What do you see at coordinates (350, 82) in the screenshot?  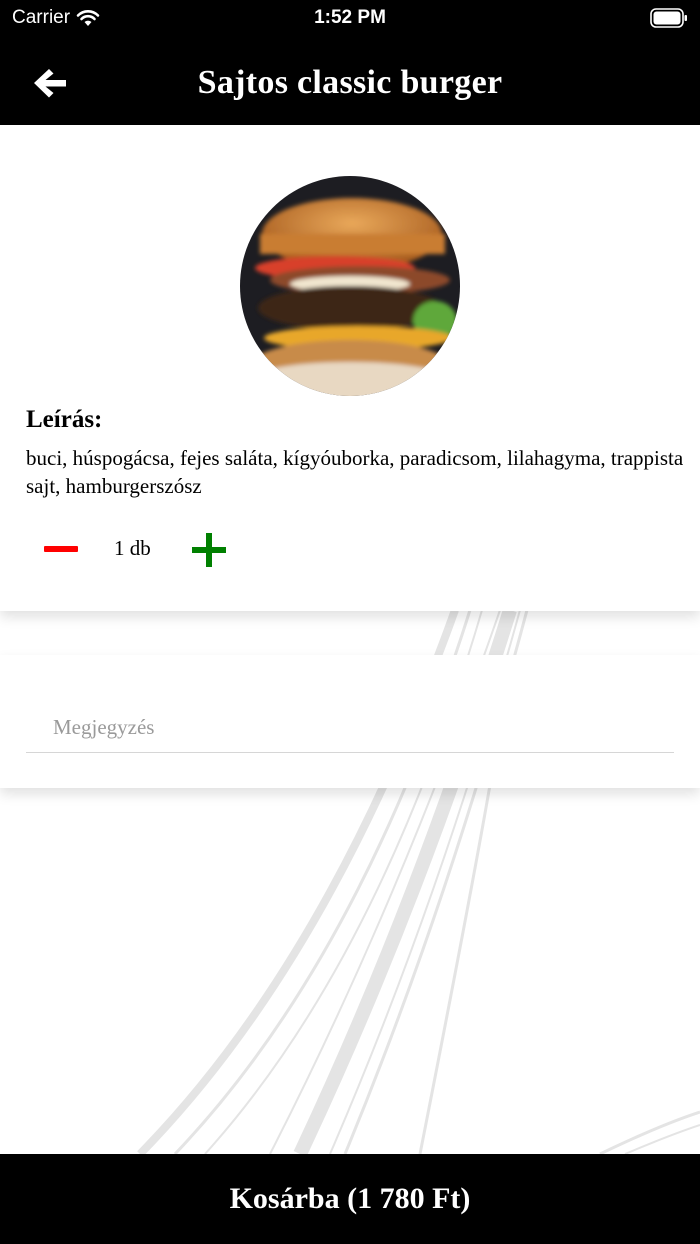 I see `page-title: Sajtos classic burger` at bounding box center [350, 82].